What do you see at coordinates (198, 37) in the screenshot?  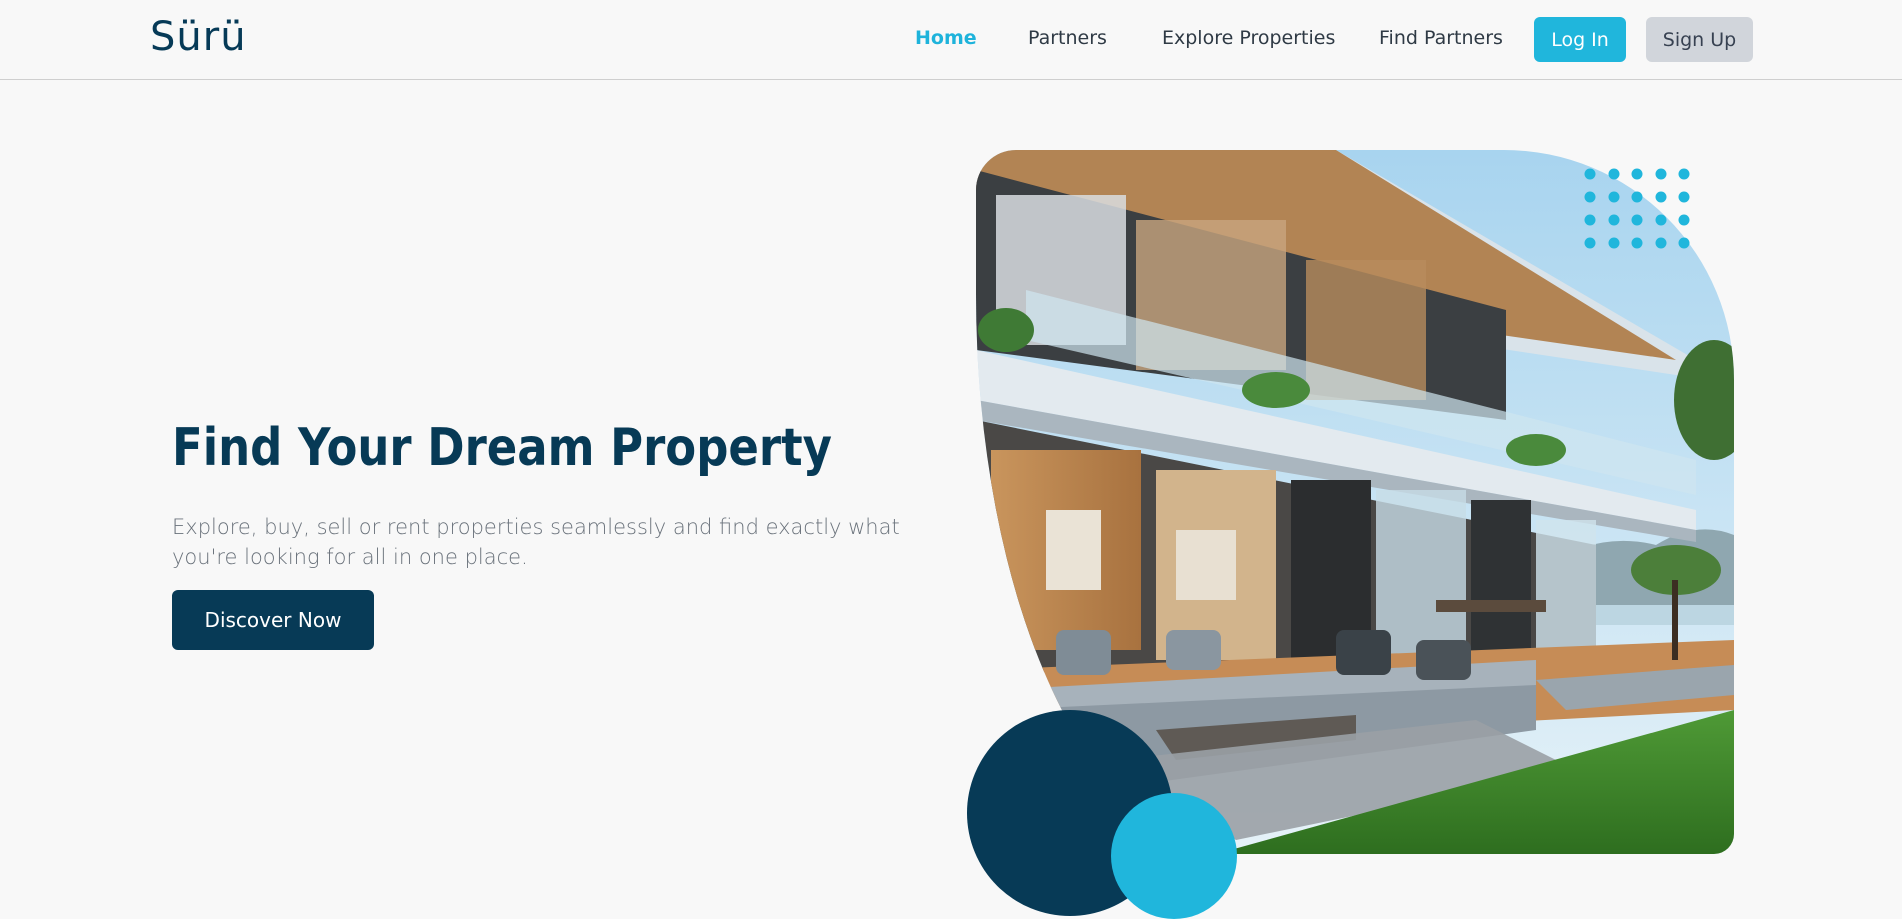 I see `site-logo: Sürü` at bounding box center [198, 37].